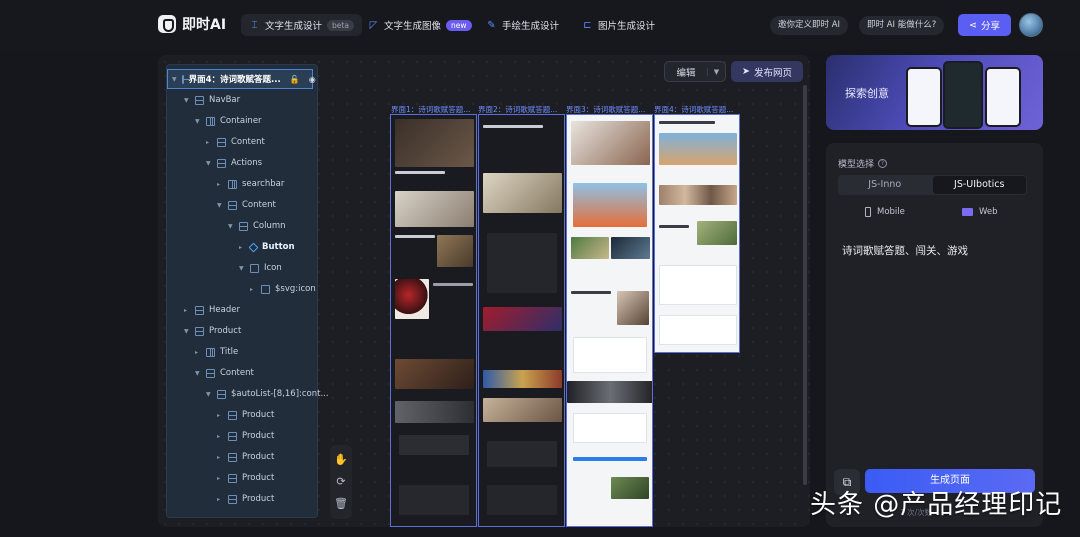  Describe the element at coordinates (263, 184) in the screenshot. I see `tree-item-label: searchbar` at that location.